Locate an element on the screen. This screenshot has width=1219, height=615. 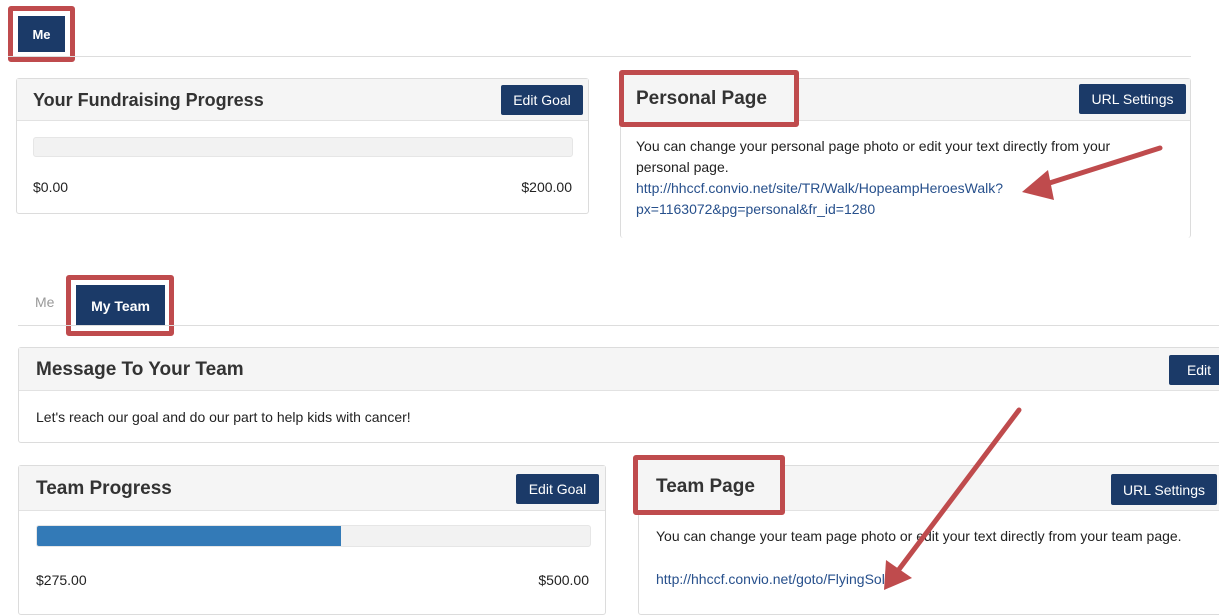
edit-goal-button: Edit Goal is located at coordinates (542, 100).